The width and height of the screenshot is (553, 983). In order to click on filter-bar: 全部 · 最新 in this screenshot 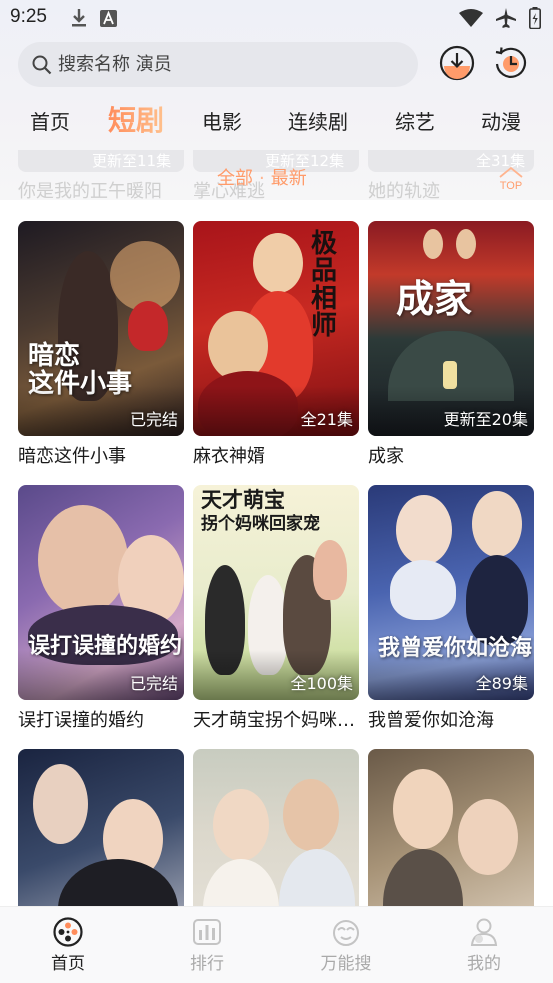, I will do `click(262, 177)`.